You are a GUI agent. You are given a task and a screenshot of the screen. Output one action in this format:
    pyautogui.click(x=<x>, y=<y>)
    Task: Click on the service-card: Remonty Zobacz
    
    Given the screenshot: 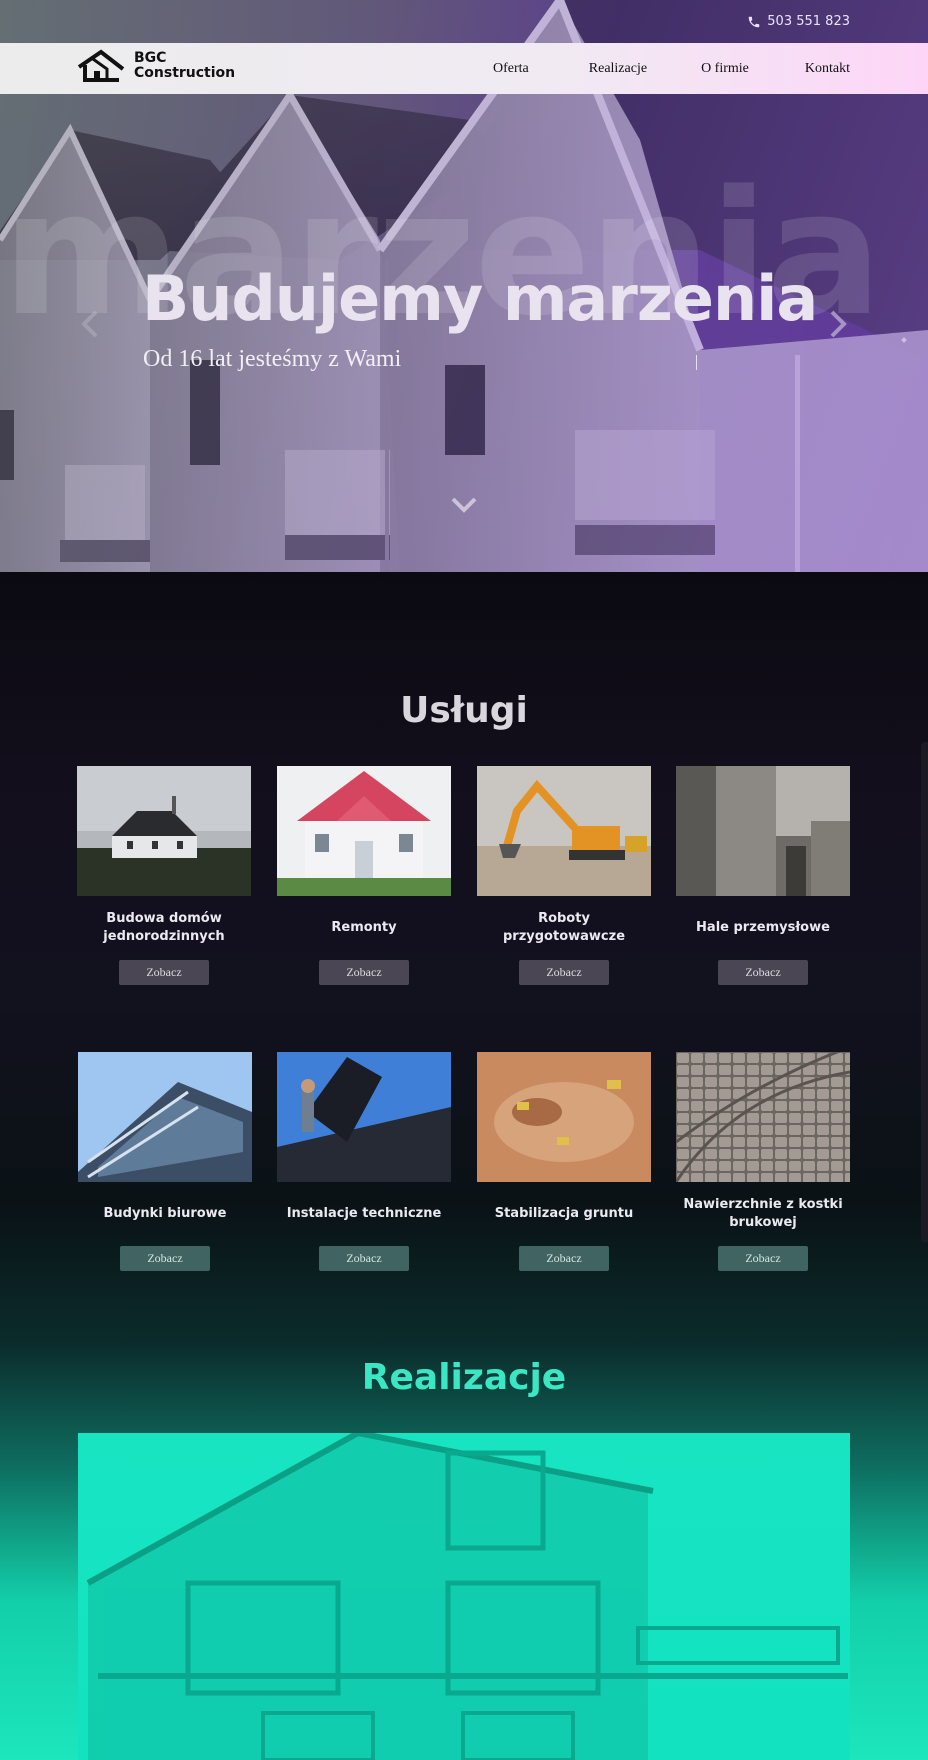 What is the action you would take?
    pyautogui.click(x=364, y=875)
    